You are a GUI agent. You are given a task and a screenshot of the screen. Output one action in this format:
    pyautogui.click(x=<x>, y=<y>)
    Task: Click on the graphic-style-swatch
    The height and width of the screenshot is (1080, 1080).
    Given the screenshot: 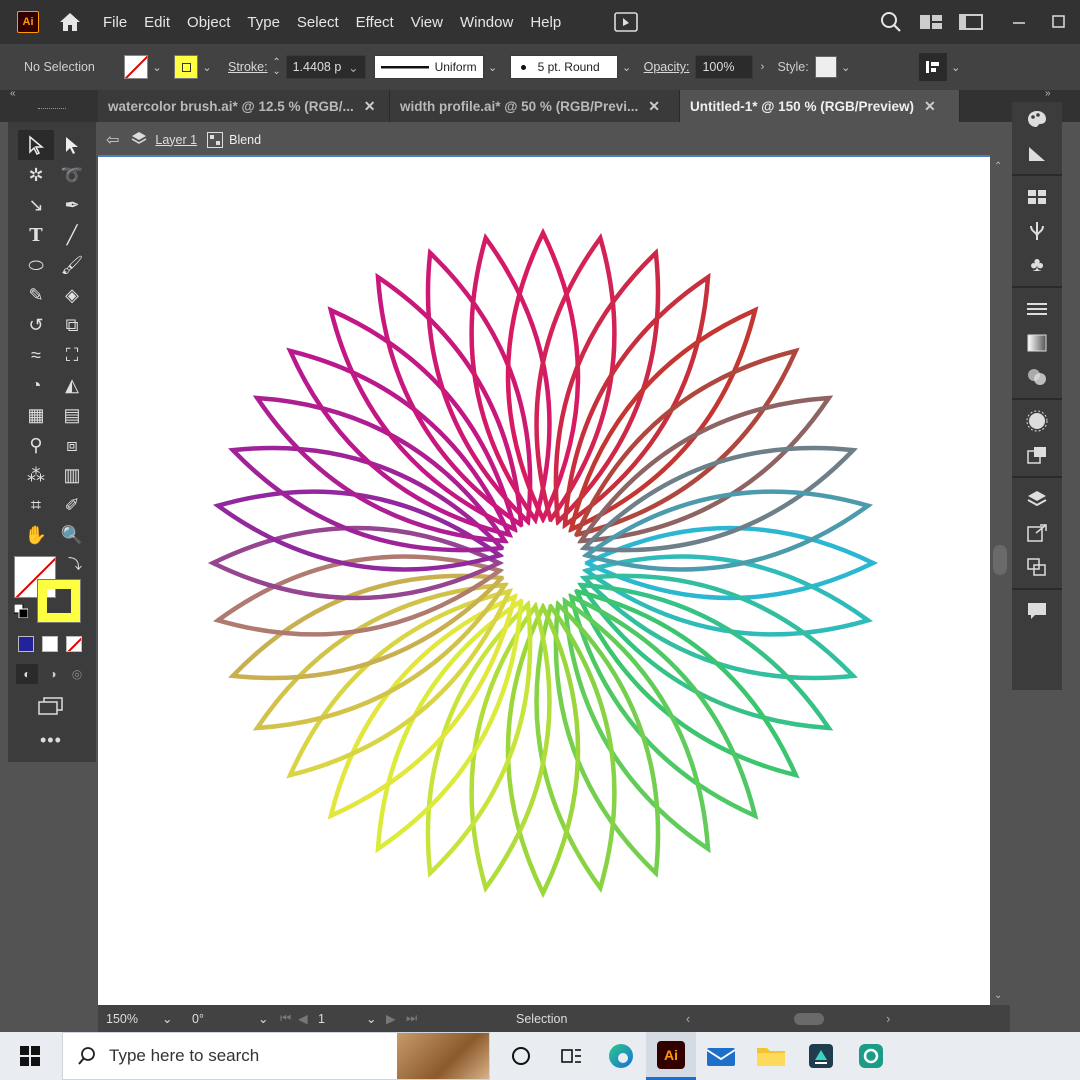 What is the action you would take?
    pyautogui.click(x=825, y=67)
    